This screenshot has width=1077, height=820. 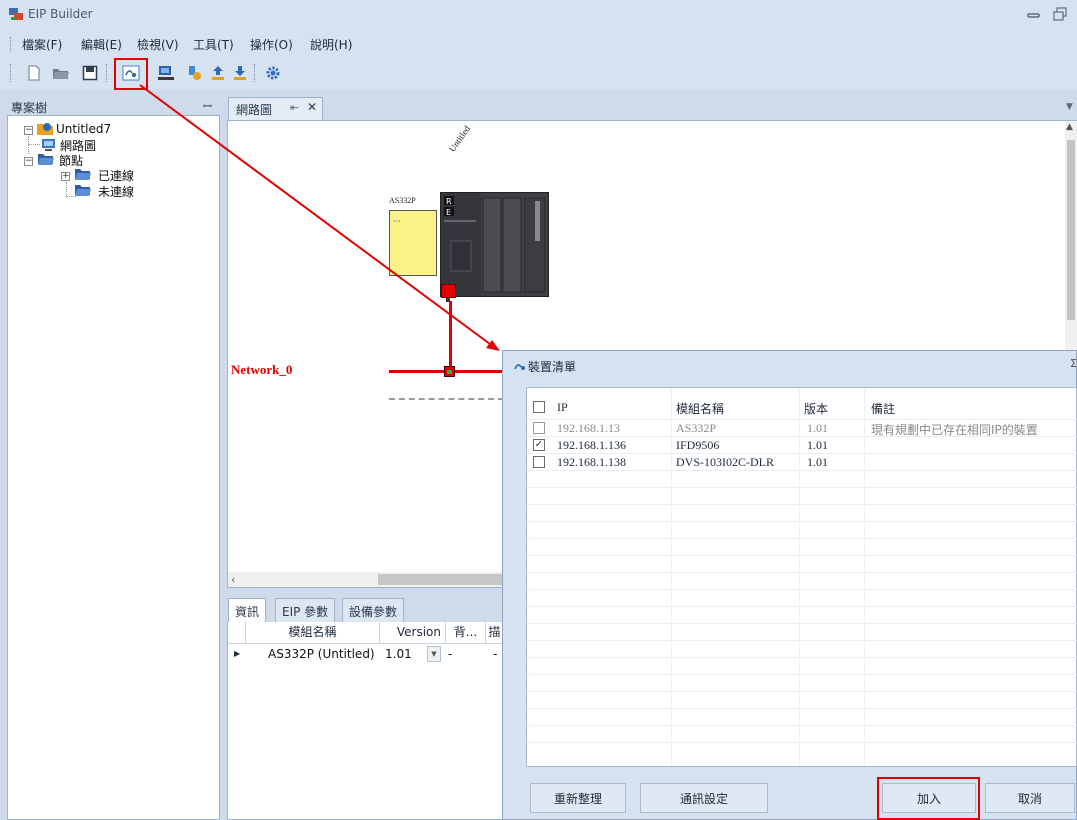 What do you see at coordinates (725, 462) in the screenshot?
I see `device-module: DVS-103I02C-DLR` at bounding box center [725, 462].